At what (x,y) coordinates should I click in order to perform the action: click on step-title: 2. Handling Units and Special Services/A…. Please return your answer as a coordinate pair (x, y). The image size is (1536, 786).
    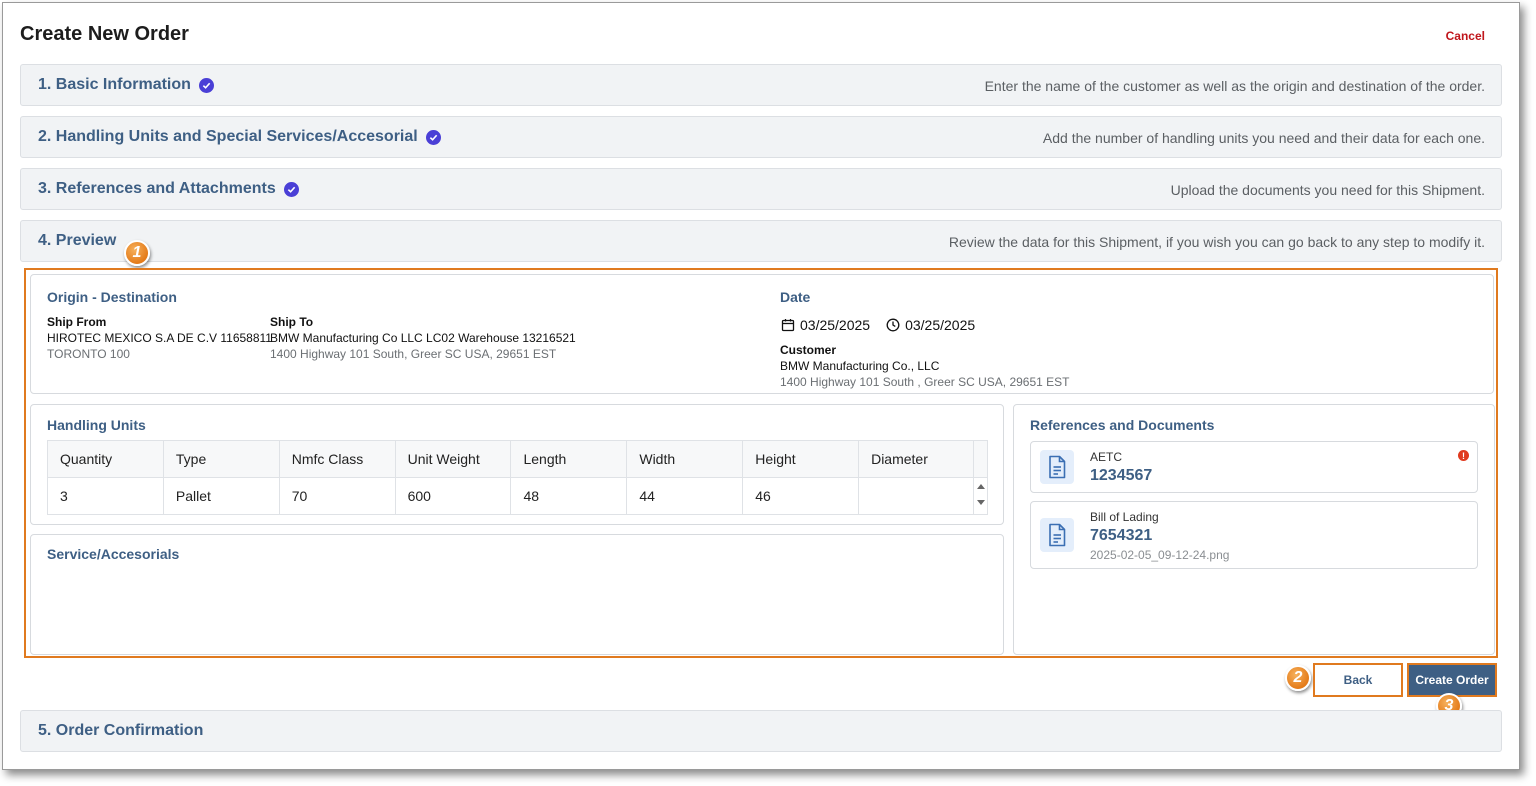
    Looking at the image, I should click on (228, 136).